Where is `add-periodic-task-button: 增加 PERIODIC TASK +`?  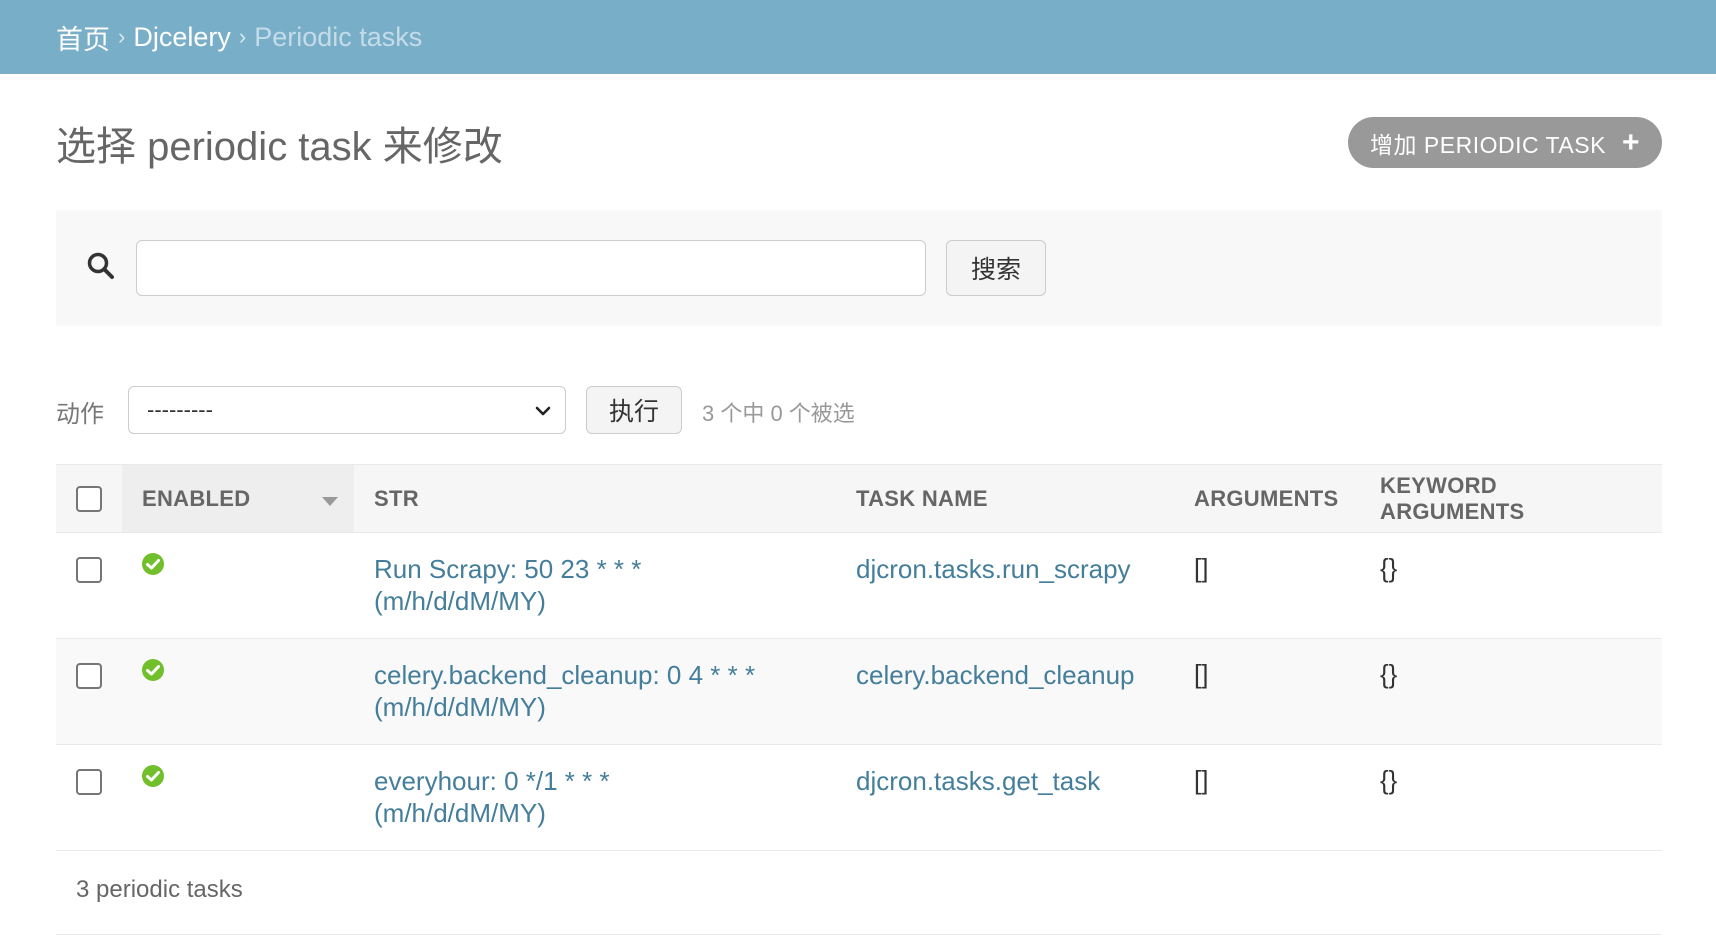
add-periodic-task-button: 增加 PERIODIC TASK + is located at coordinates (1505, 142).